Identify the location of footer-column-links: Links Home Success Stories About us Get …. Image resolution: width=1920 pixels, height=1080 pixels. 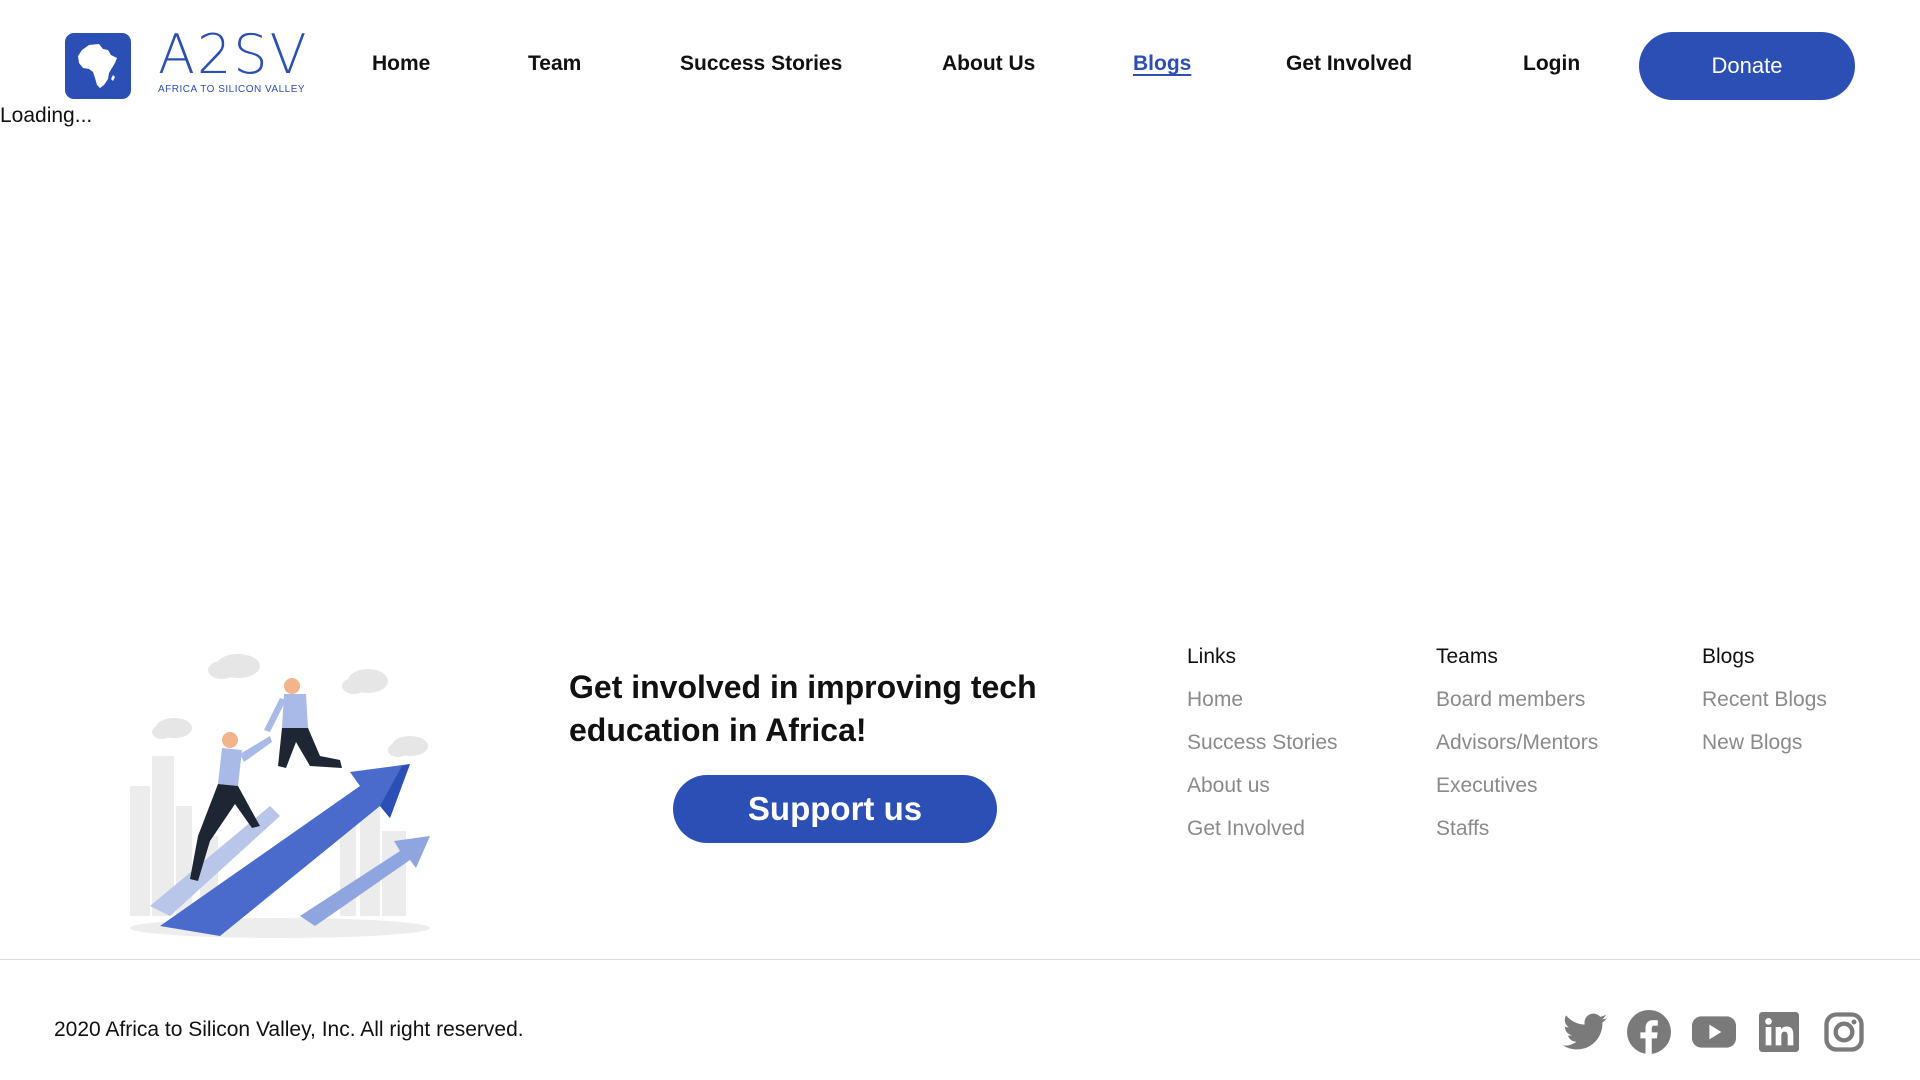
(1262, 748).